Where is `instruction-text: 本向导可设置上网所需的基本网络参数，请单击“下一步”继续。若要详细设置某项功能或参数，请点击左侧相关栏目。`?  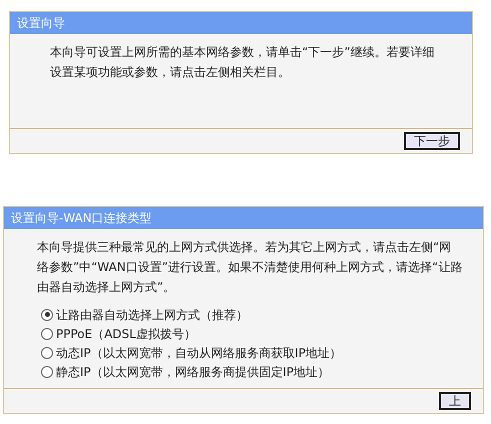
instruction-text: 本向导可设置上网所需的基本网络参数，请单击“下一步”继续。若要详细设置某项功能或参数，请点击左侧相关栏目。 is located at coordinates (243, 62).